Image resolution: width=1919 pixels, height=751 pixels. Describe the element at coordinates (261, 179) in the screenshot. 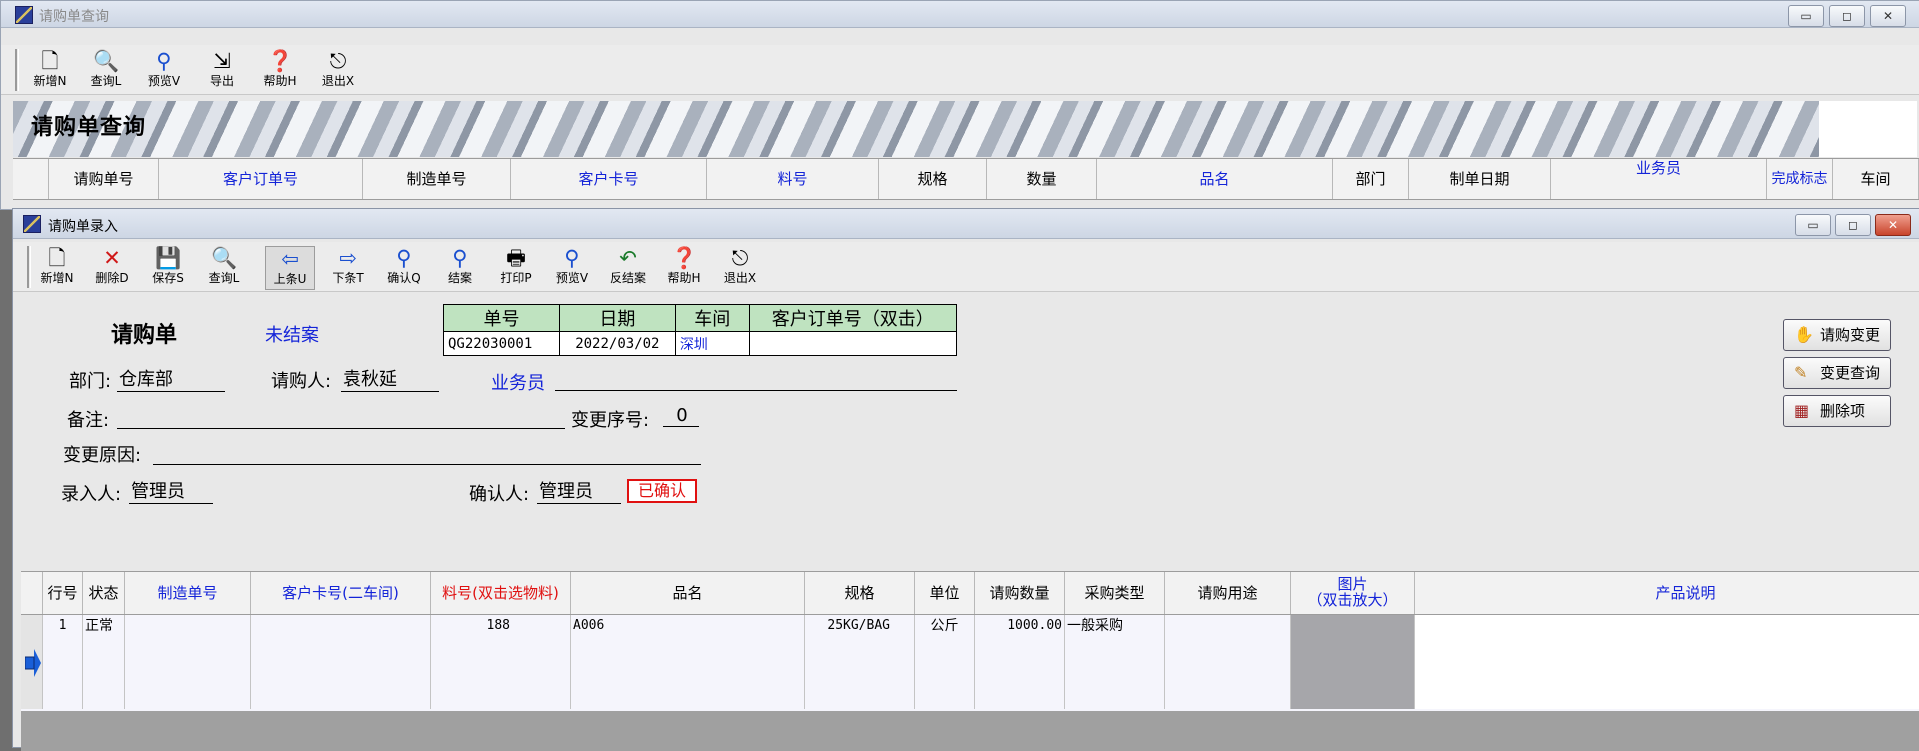

I see `col-customer-order: 客户订单号` at that location.